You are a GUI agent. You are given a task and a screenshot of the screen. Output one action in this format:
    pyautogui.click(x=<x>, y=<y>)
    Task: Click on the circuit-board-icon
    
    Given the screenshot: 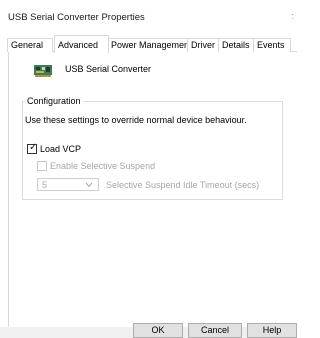 What is the action you would take?
    pyautogui.click(x=43, y=71)
    